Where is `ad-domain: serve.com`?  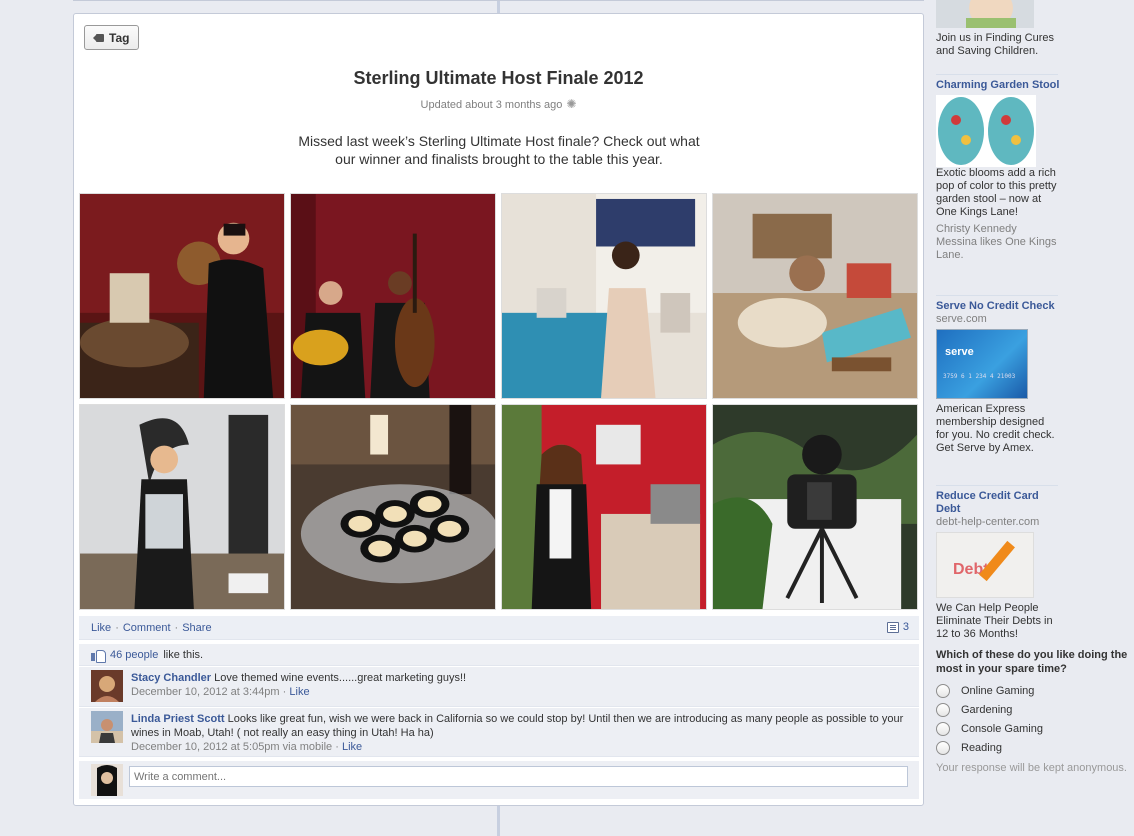
ad-domain: serve.com is located at coordinates (961, 319).